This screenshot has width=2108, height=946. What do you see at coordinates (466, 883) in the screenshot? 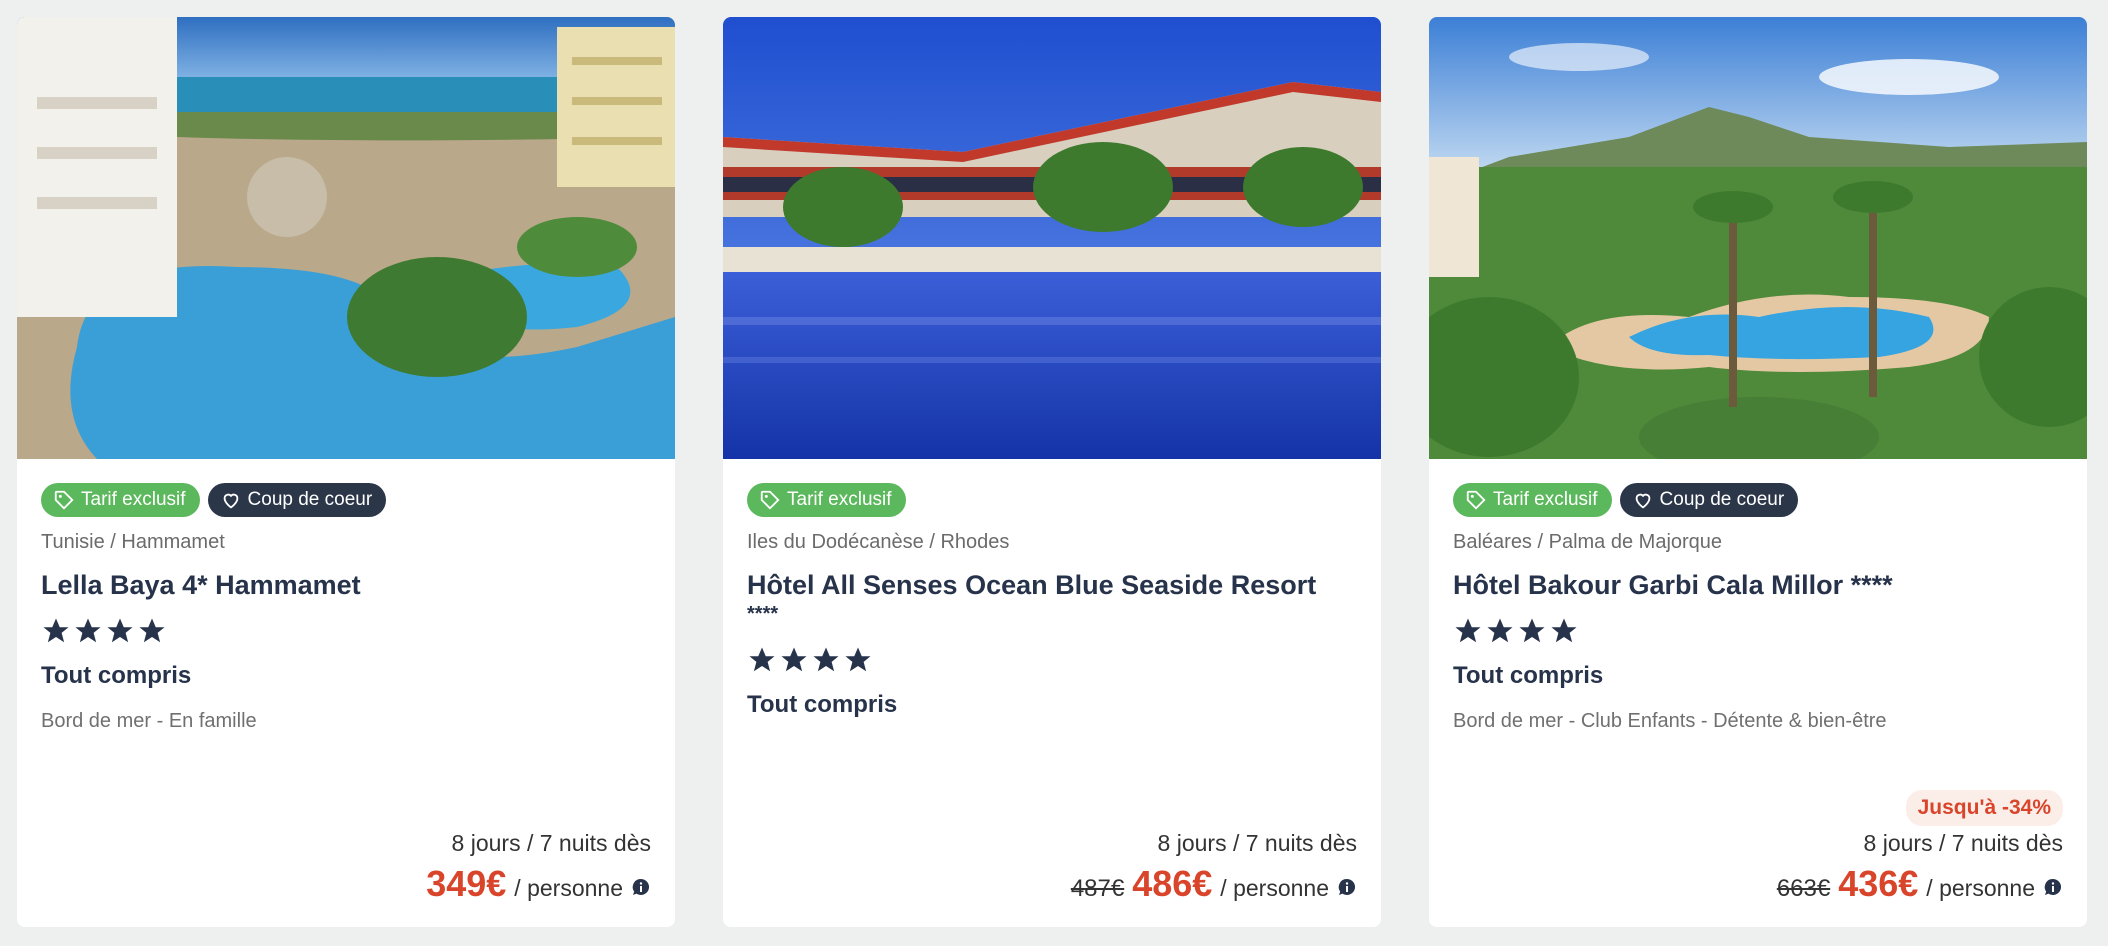
I see `price: 349€` at bounding box center [466, 883].